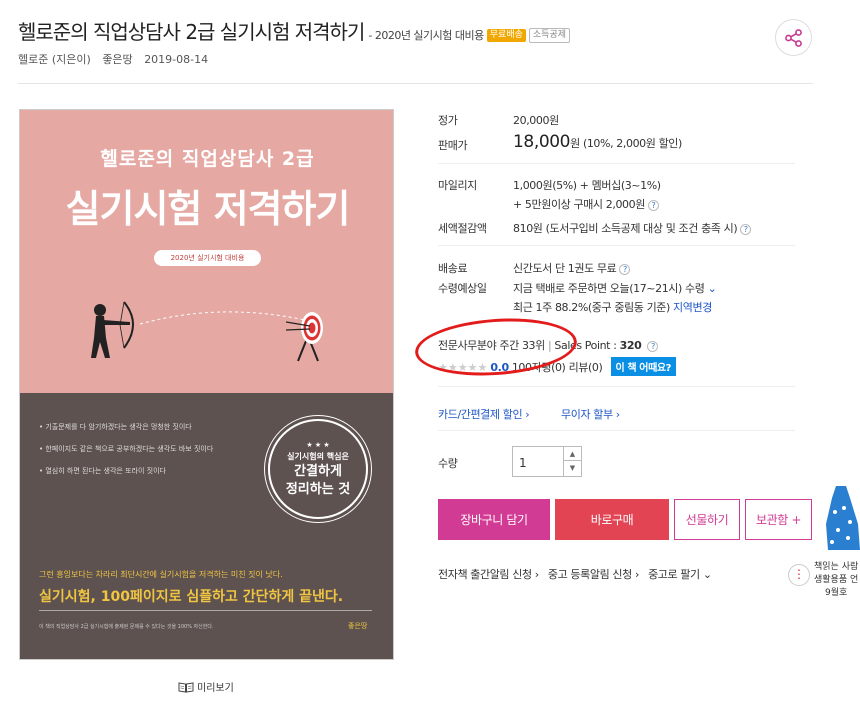 The image size is (860, 704). I want to click on header-divider, so click(415, 83).